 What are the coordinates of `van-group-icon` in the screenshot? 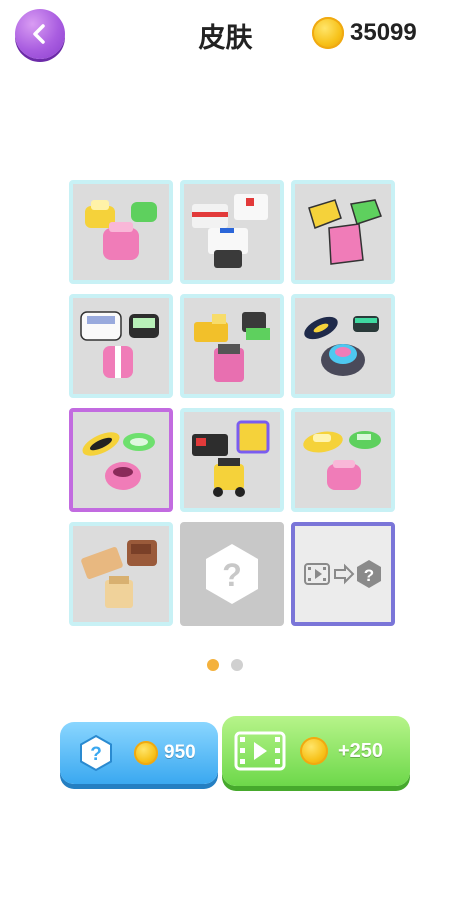 It's located at (119, 344).